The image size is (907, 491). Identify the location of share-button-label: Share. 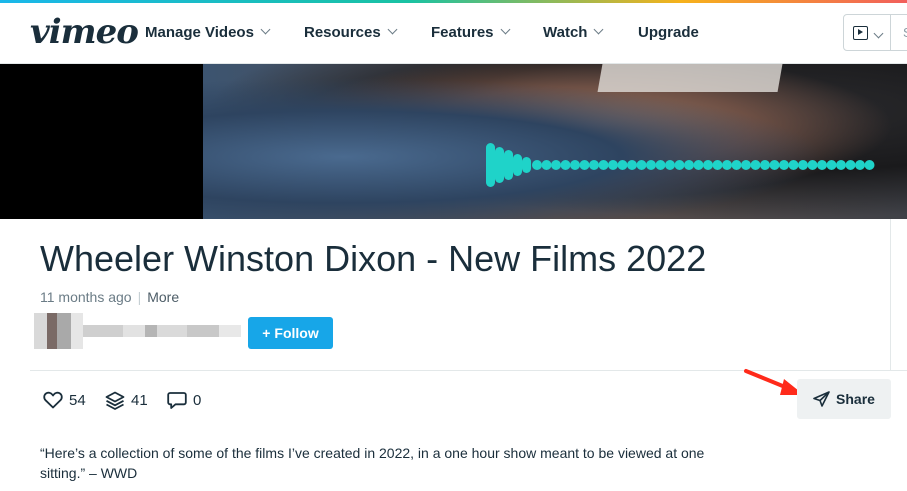
(855, 399).